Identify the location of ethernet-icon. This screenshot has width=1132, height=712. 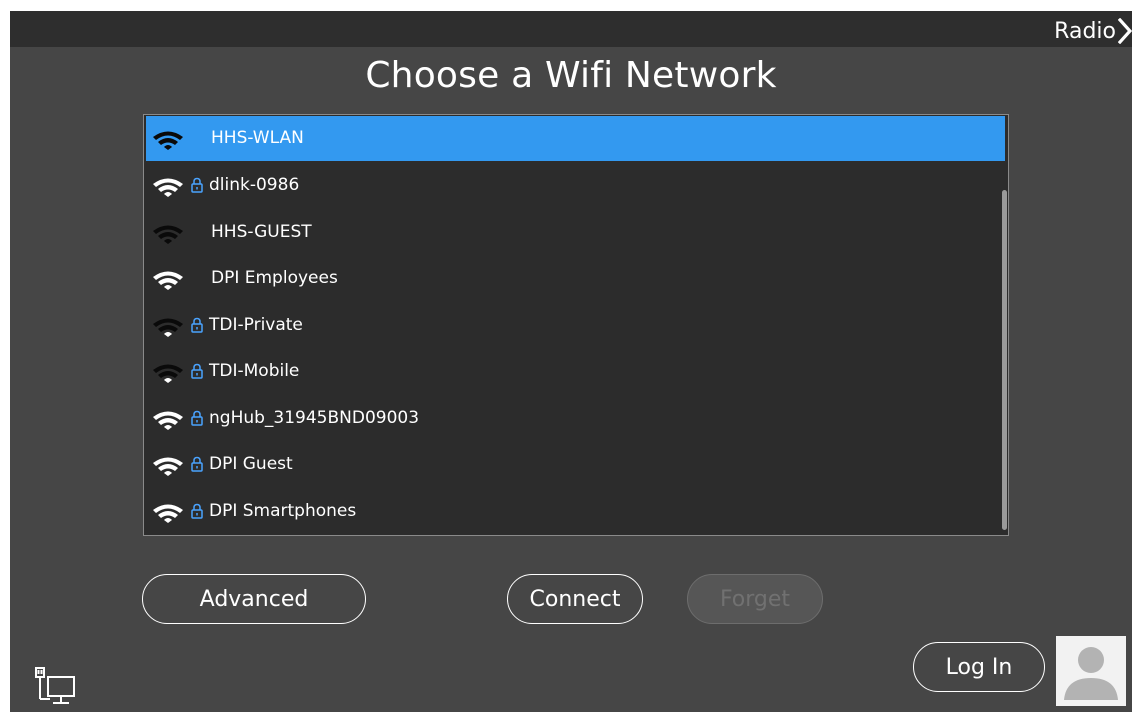
(57, 686).